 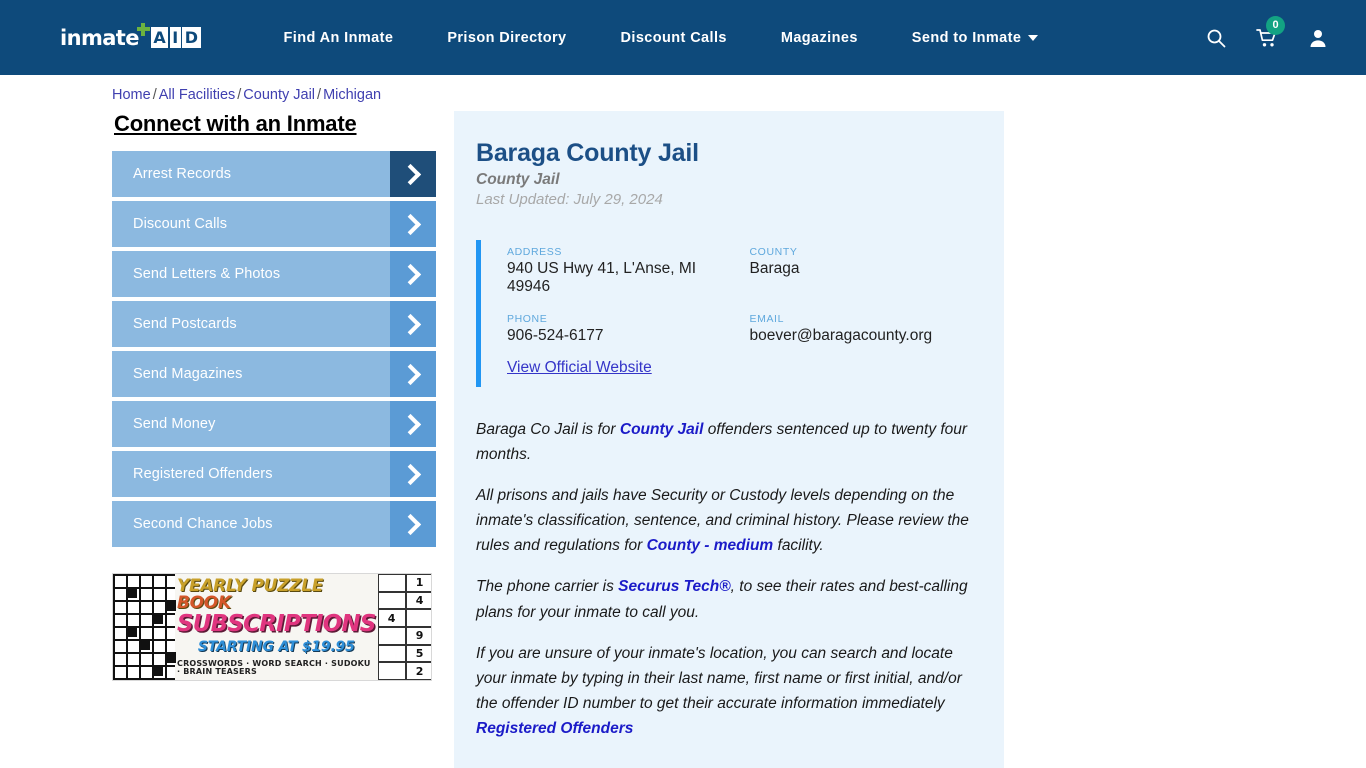 What do you see at coordinates (819, 38) in the screenshot?
I see `nav-link-magazines: Magazines` at bounding box center [819, 38].